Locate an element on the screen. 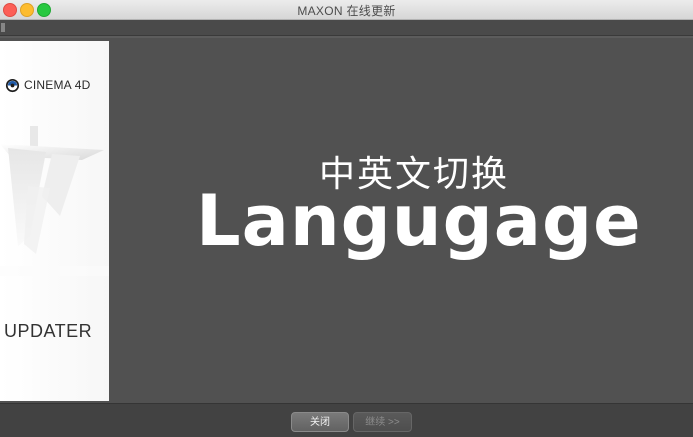 The width and height of the screenshot is (693, 437). window-title: MAXON 在线更新 is located at coordinates (346, 11).